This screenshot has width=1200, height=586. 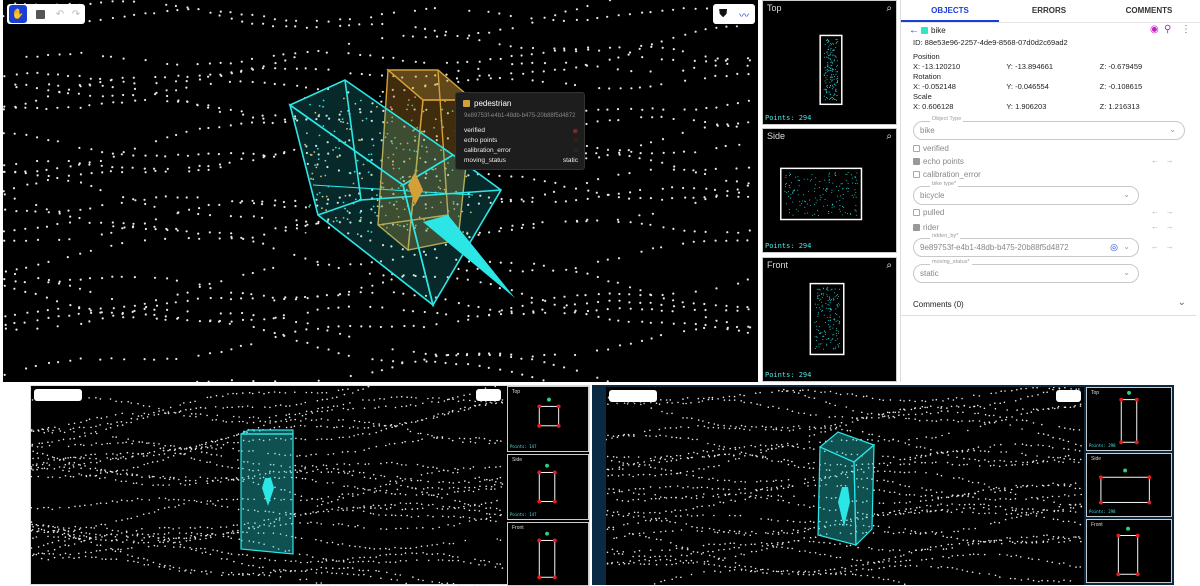 I want to click on bike-type-select: bike type* bicycle ⌄, so click(x=1026, y=193).